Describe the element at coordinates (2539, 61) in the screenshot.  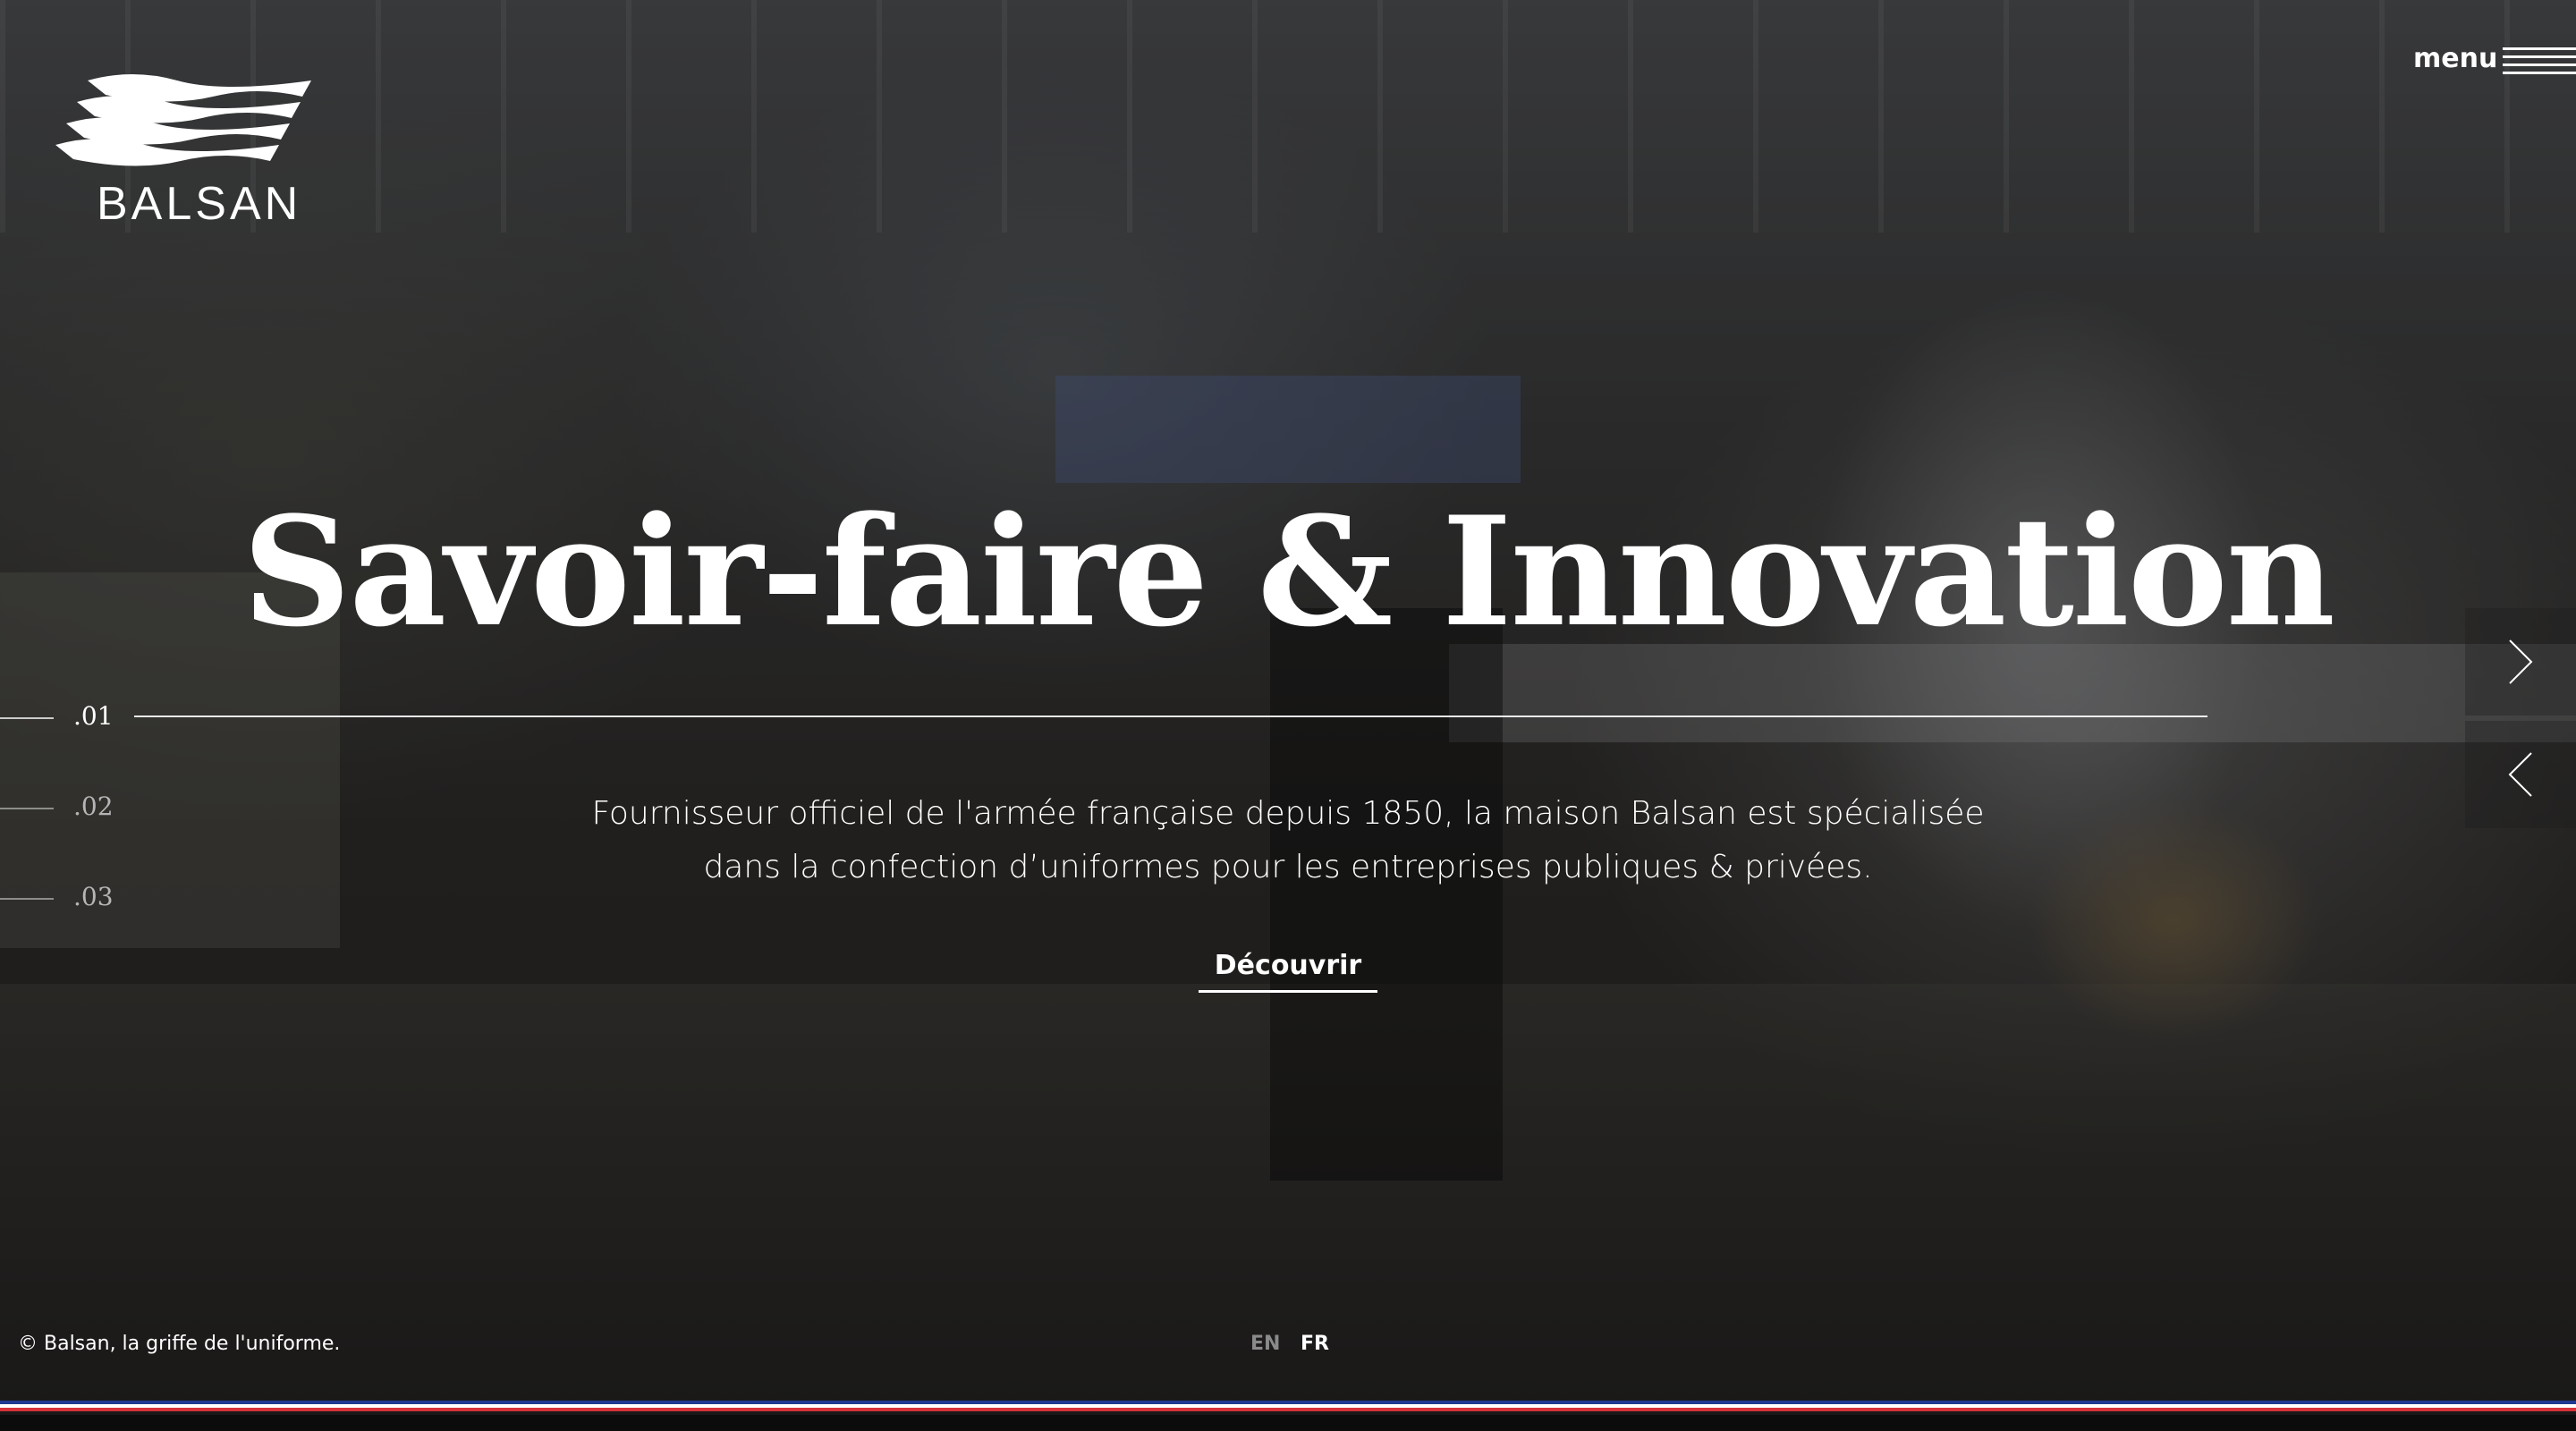
I see `hamburger-icon` at that location.